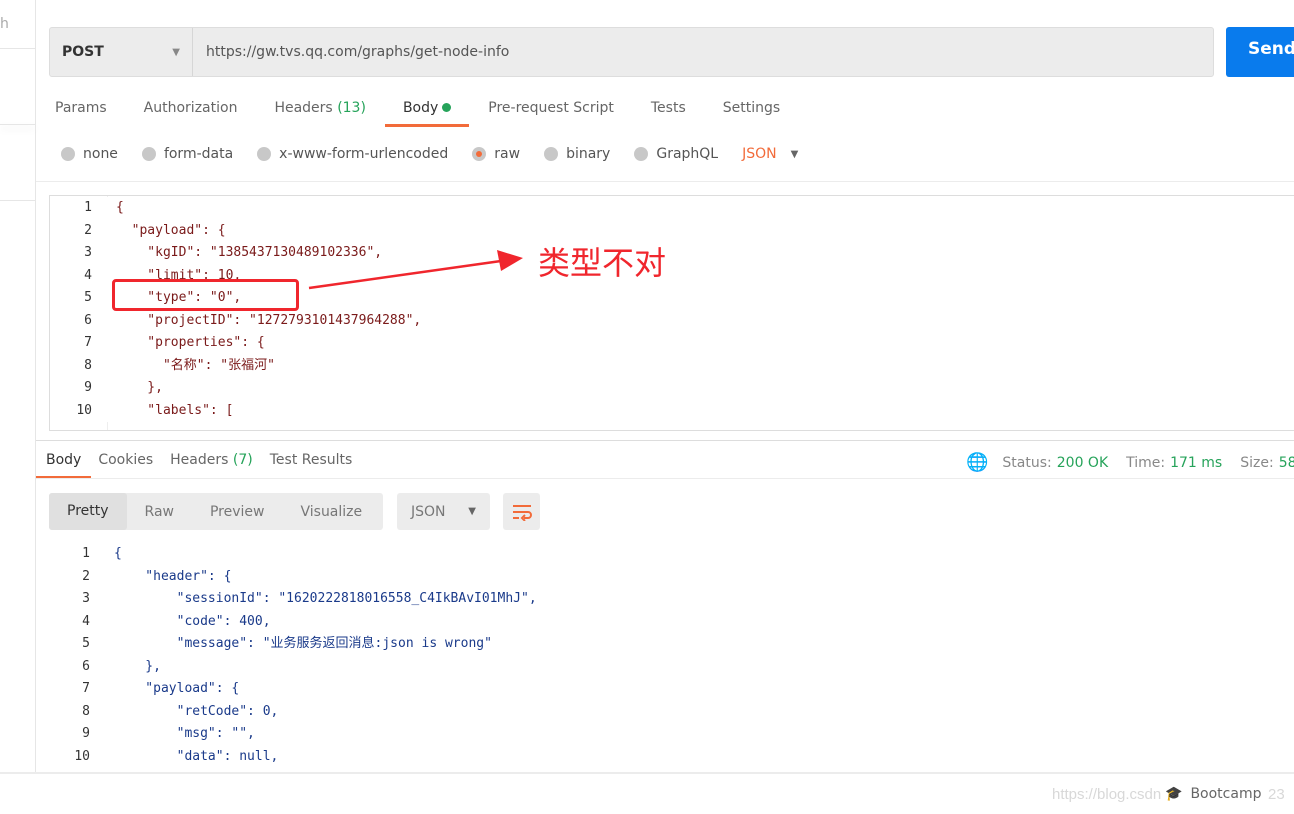 The width and height of the screenshot is (1294, 814). I want to click on tab-authorization: Authorization, so click(191, 112).